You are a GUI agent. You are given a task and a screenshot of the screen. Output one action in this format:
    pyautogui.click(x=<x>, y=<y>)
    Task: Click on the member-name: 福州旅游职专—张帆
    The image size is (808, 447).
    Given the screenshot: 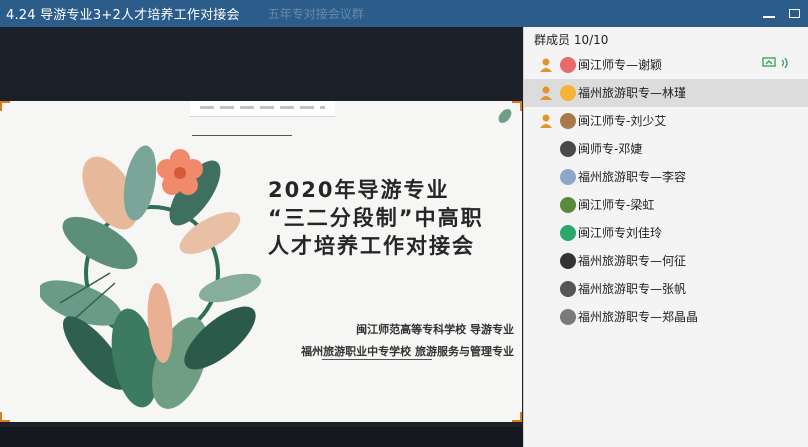 What is the action you would take?
    pyautogui.click(x=632, y=289)
    